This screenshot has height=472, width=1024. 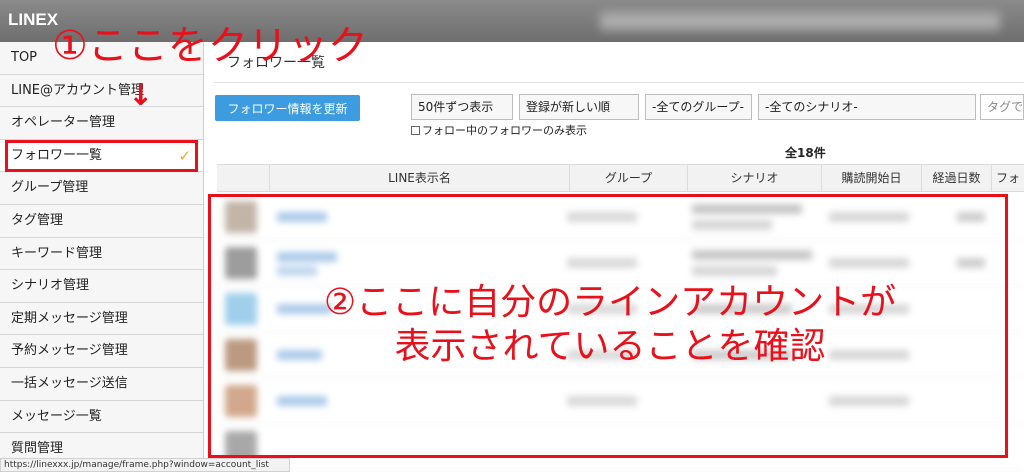 I want to click on header-group: グループ, so click(x=628, y=178).